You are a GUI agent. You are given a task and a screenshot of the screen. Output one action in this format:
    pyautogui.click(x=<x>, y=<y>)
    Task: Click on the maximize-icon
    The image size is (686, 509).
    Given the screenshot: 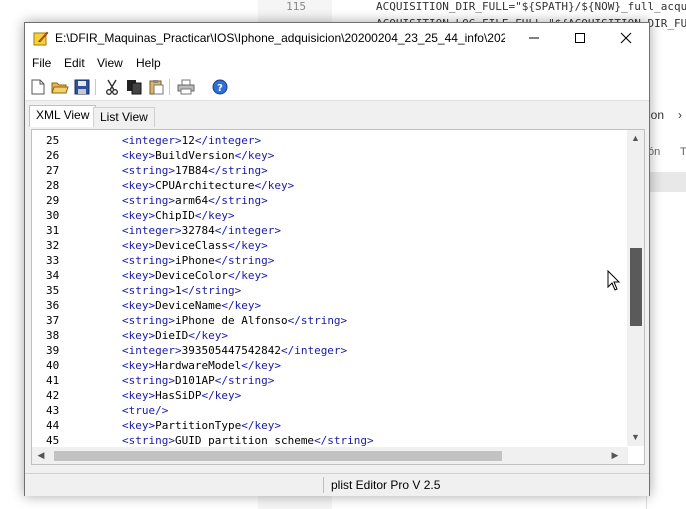 What is the action you would take?
    pyautogui.click(x=580, y=38)
    